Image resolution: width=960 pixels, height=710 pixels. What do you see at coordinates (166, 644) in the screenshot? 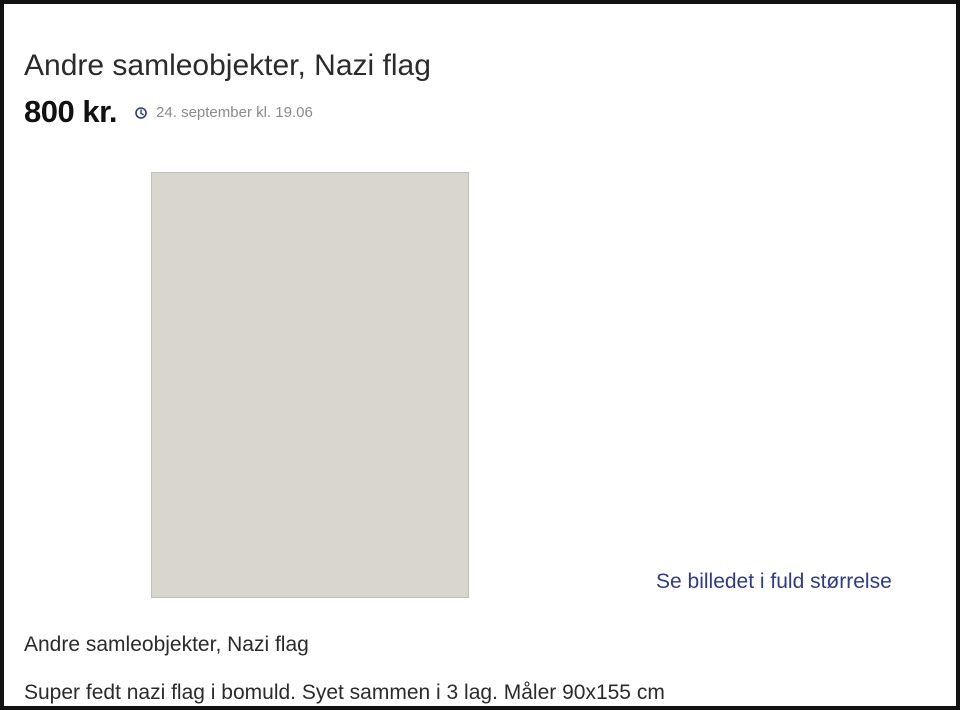
I see `description-title: Andre samleobjekter, Nazi flag` at bounding box center [166, 644].